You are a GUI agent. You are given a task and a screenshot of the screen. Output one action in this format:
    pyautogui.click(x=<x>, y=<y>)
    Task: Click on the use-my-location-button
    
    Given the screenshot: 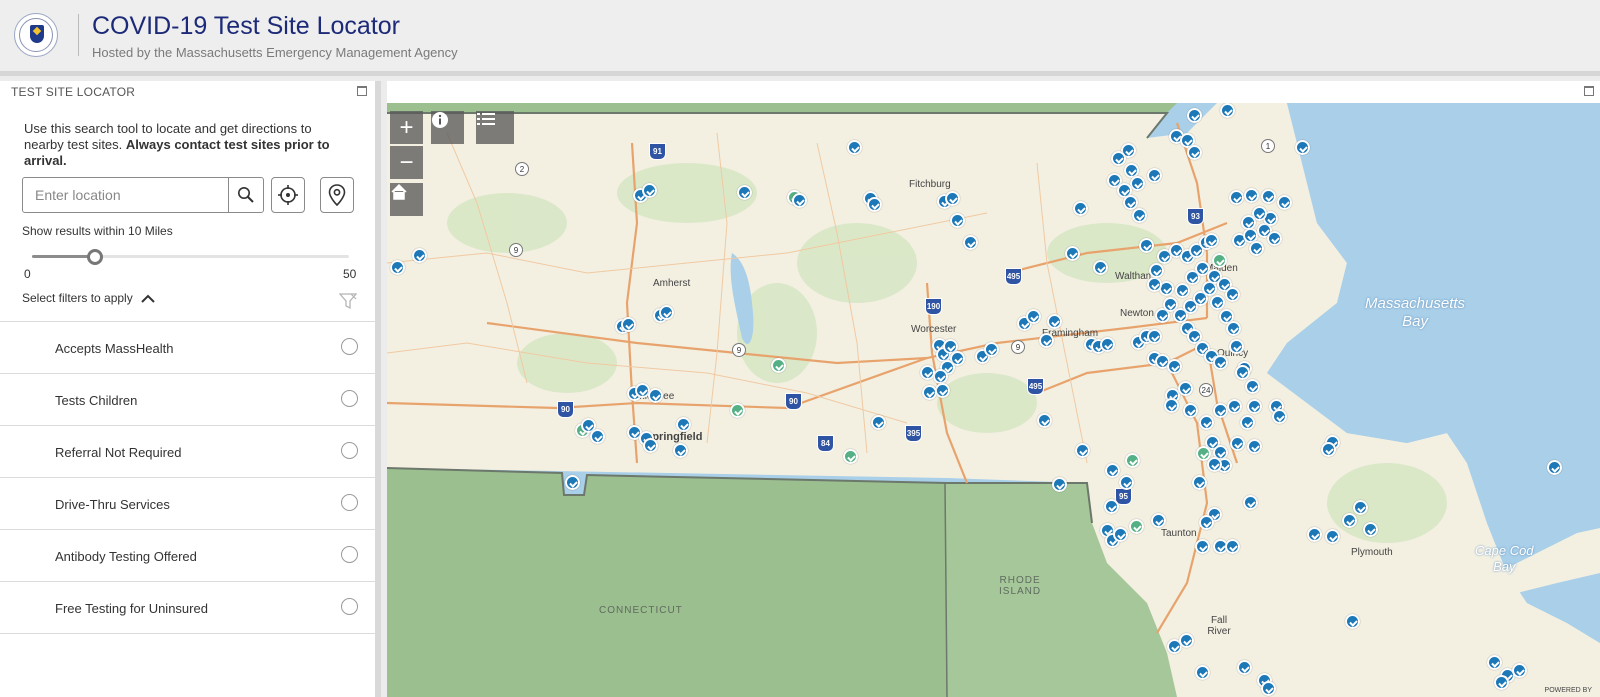 What is the action you would take?
    pyautogui.click(x=288, y=195)
    